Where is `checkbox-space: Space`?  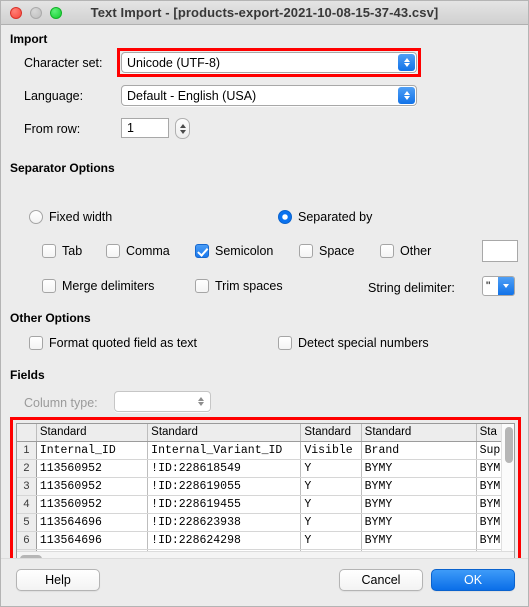 checkbox-space: Space is located at coordinates (326, 251).